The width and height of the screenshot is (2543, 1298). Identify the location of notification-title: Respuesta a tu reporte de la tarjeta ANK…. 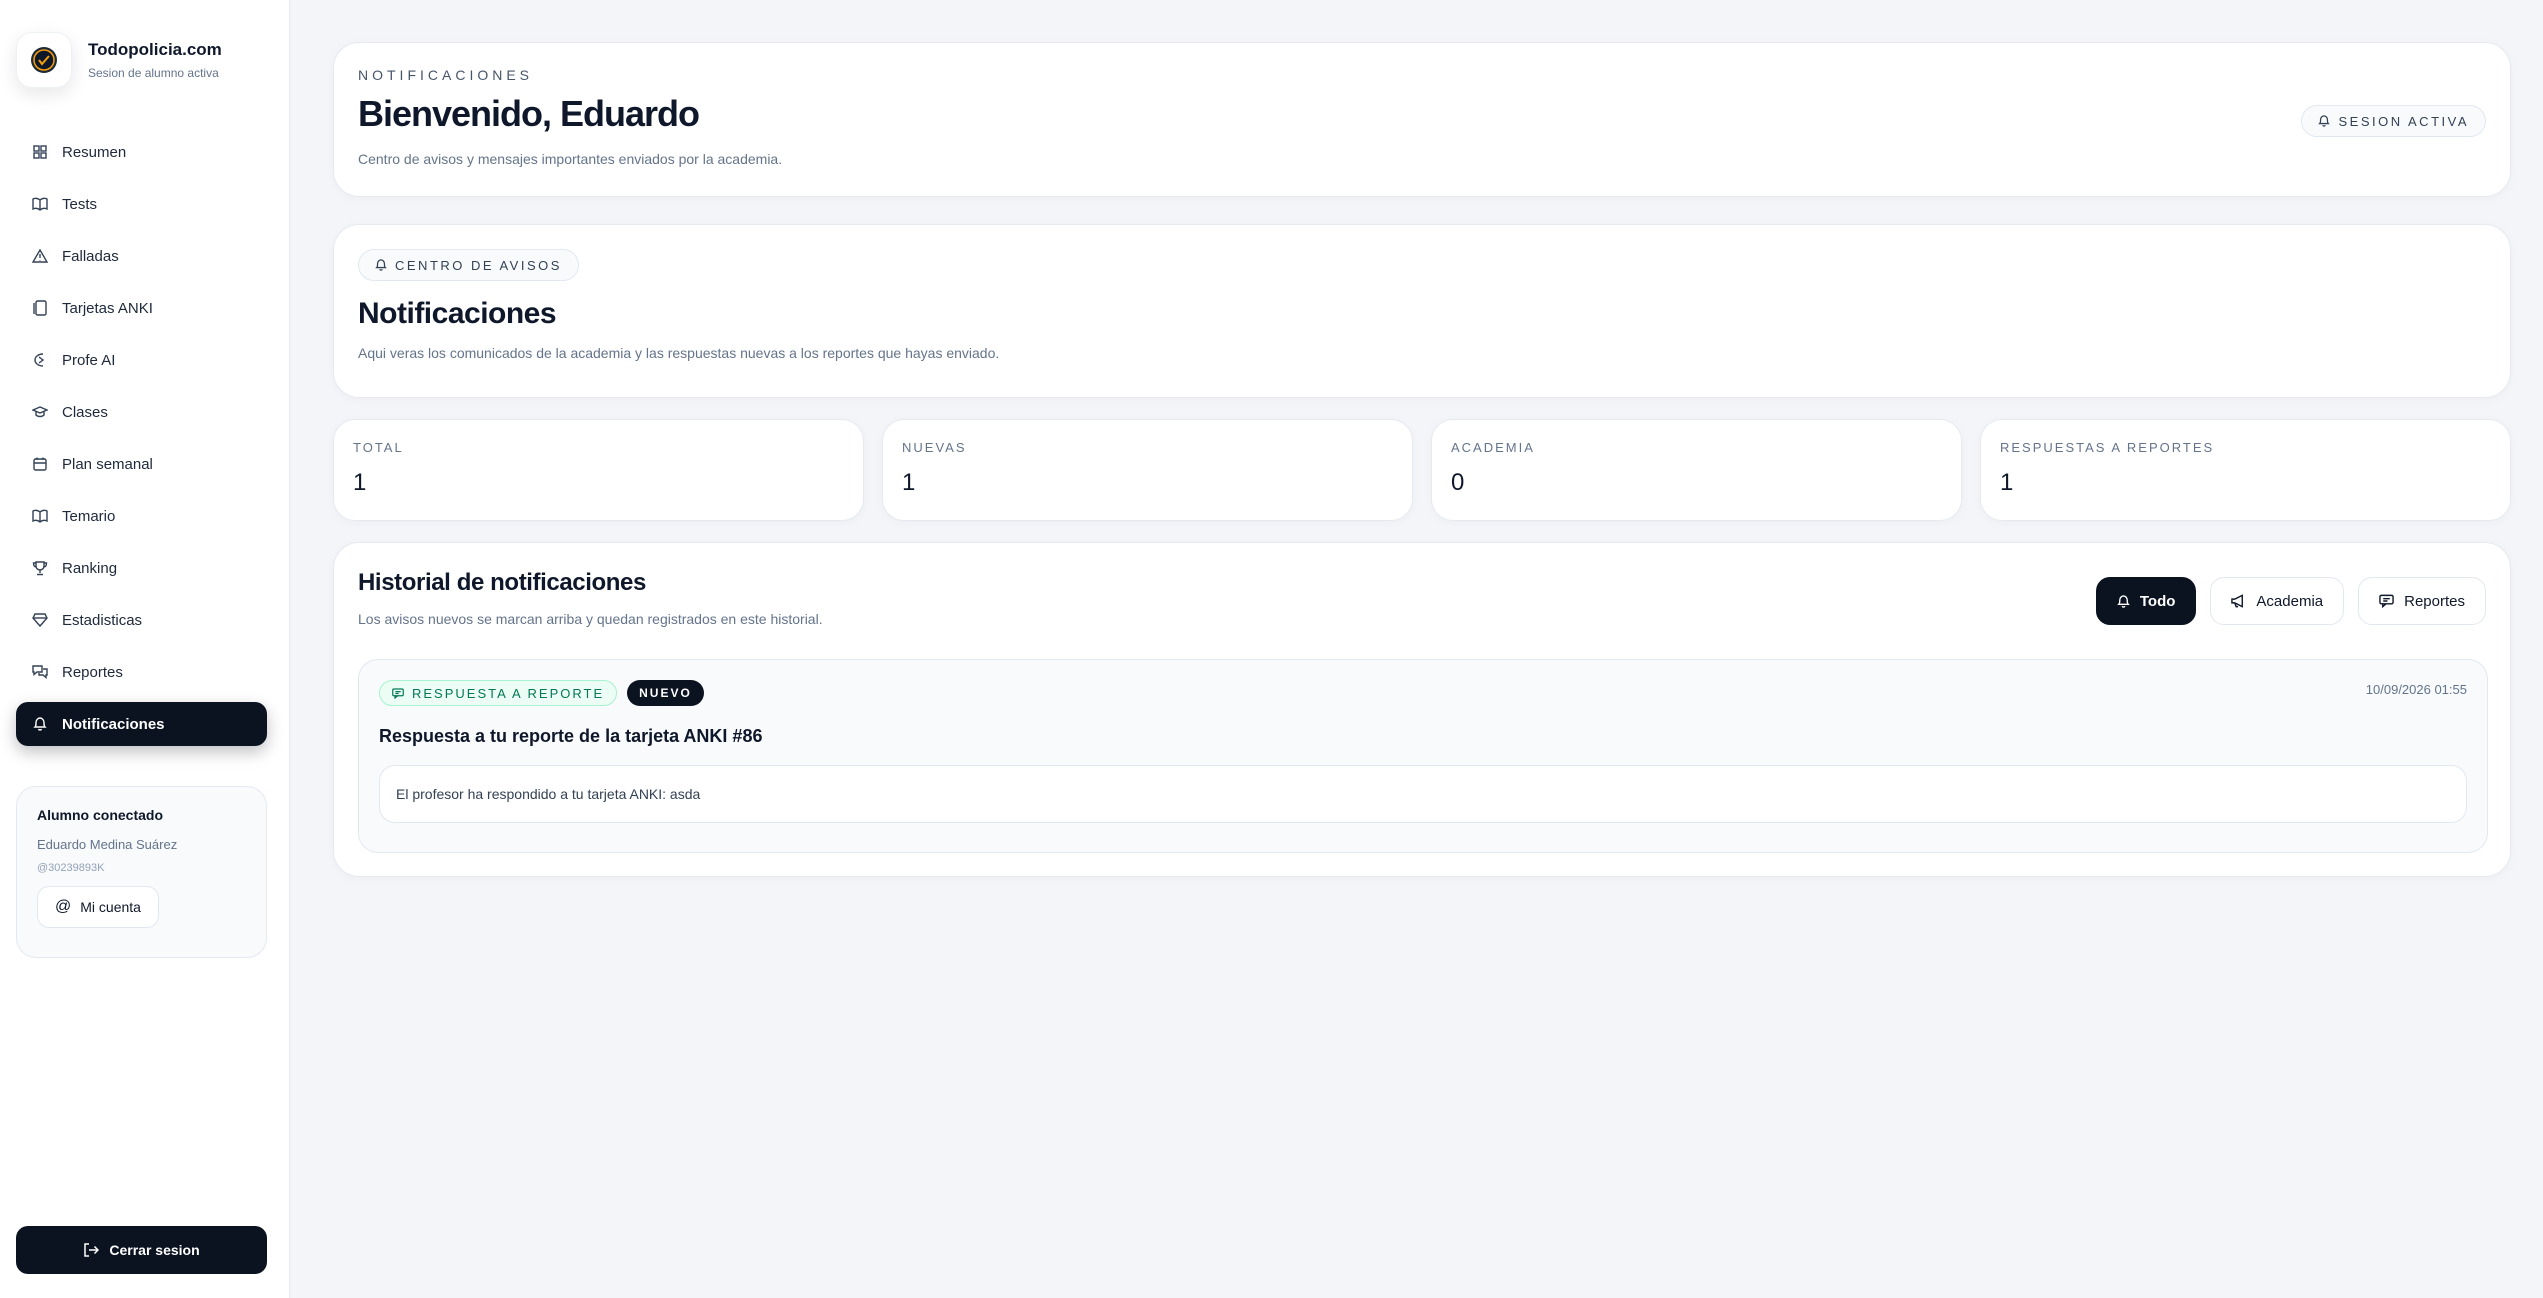
(571, 736).